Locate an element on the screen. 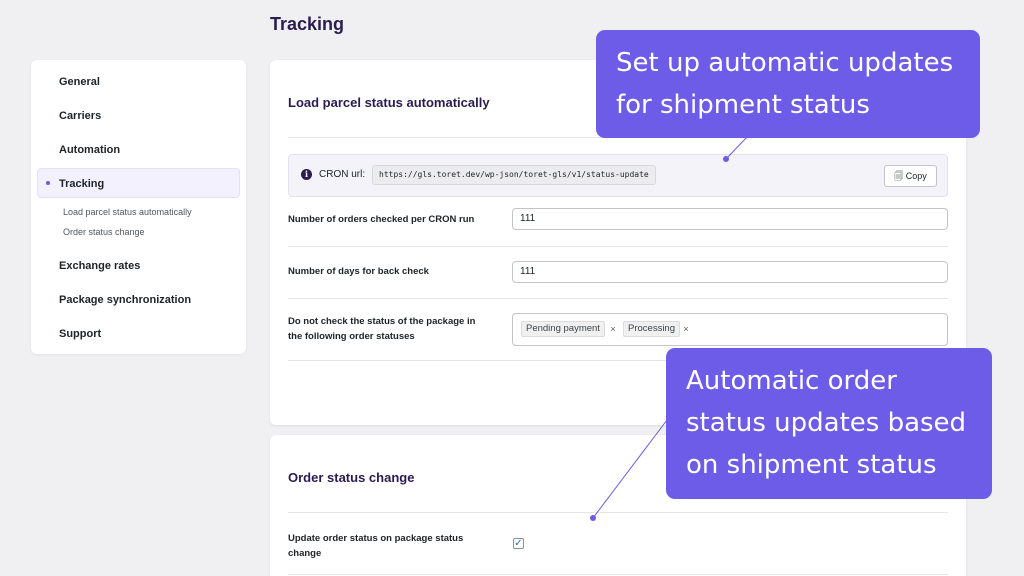  callout-connector-top is located at coordinates (737, 147).